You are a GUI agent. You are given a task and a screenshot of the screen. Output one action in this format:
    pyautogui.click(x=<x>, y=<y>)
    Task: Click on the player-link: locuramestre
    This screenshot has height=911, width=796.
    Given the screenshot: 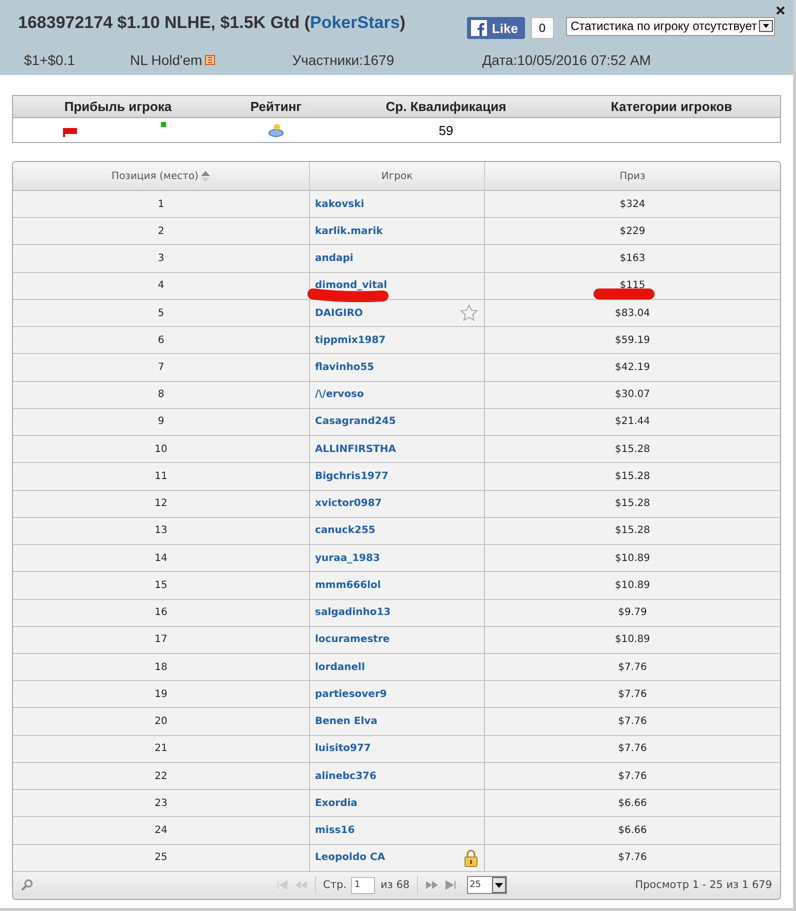 What is the action you would take?
    pyautogui.click(x=352, y=640)
    